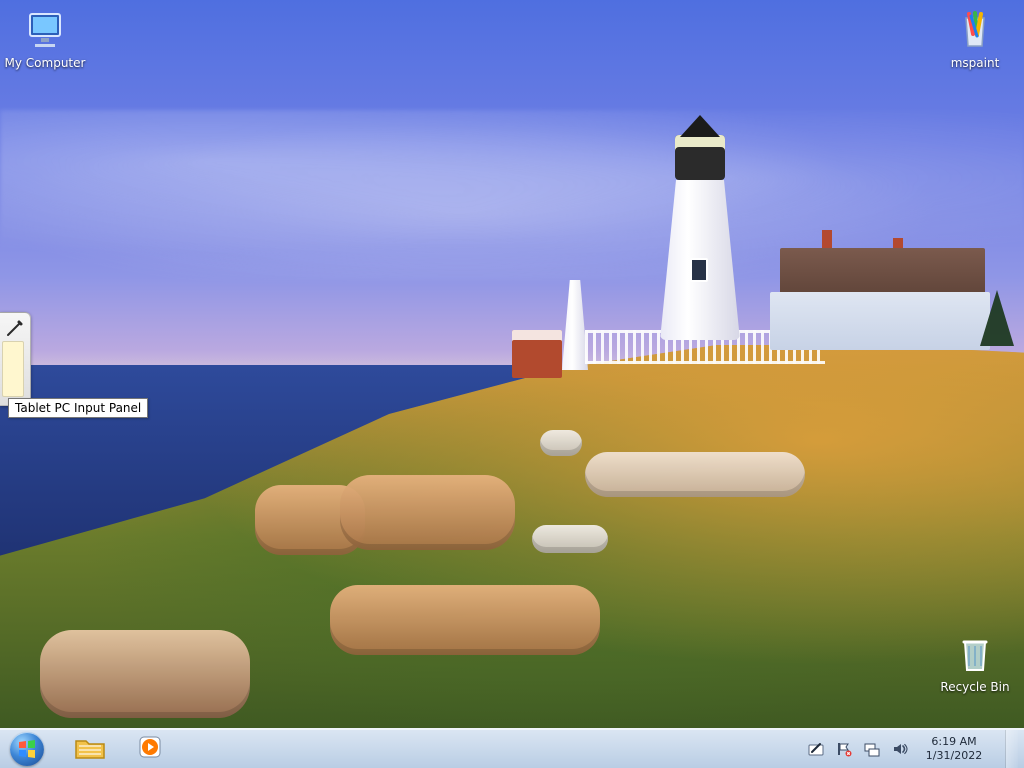  I want to click on lighthouse-window, so click(699, 270).